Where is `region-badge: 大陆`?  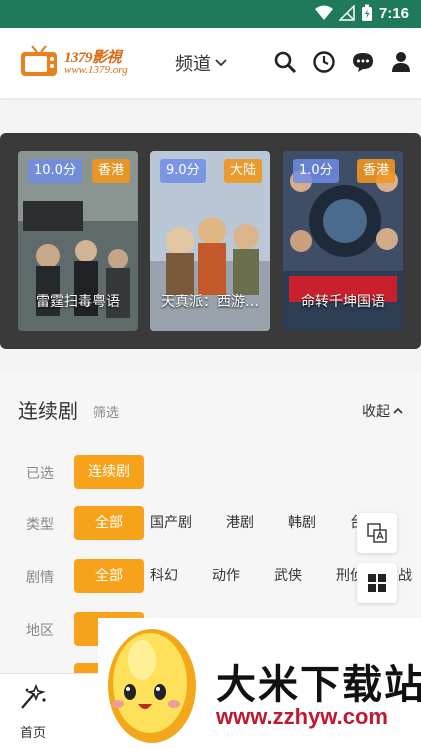
region-badge: 大陆 is located at coordinates (242, 171).